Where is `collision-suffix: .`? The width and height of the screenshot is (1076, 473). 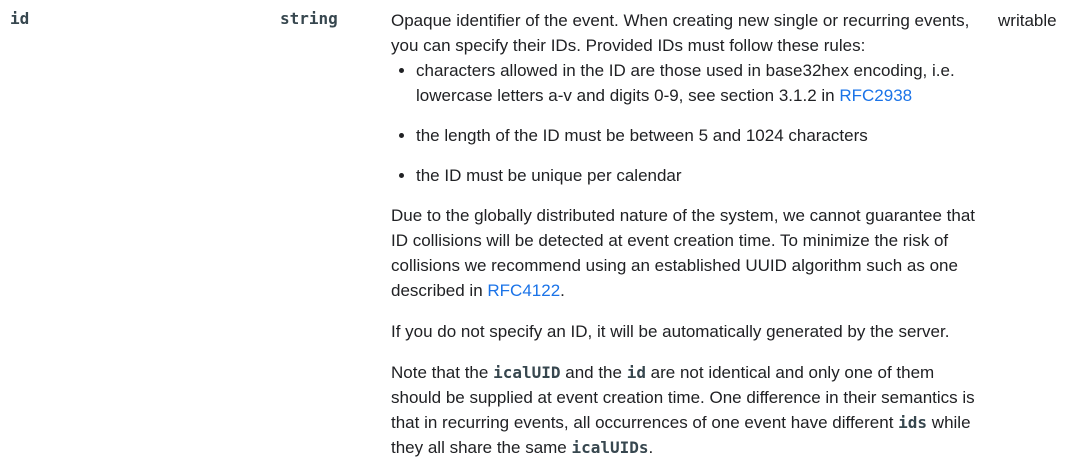
collision-suffix: . is located at coordinates (562, 290).